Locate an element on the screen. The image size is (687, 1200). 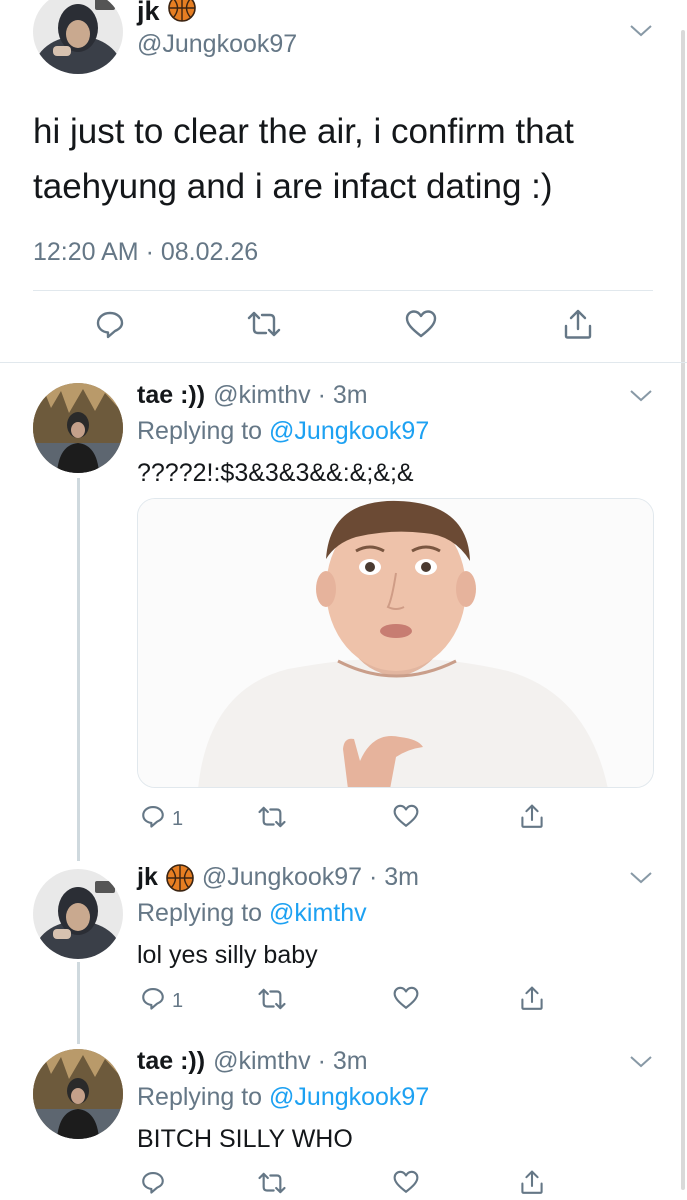
tweet-text: BITCH SILLY WHO is located at coordinates (245, 1139).